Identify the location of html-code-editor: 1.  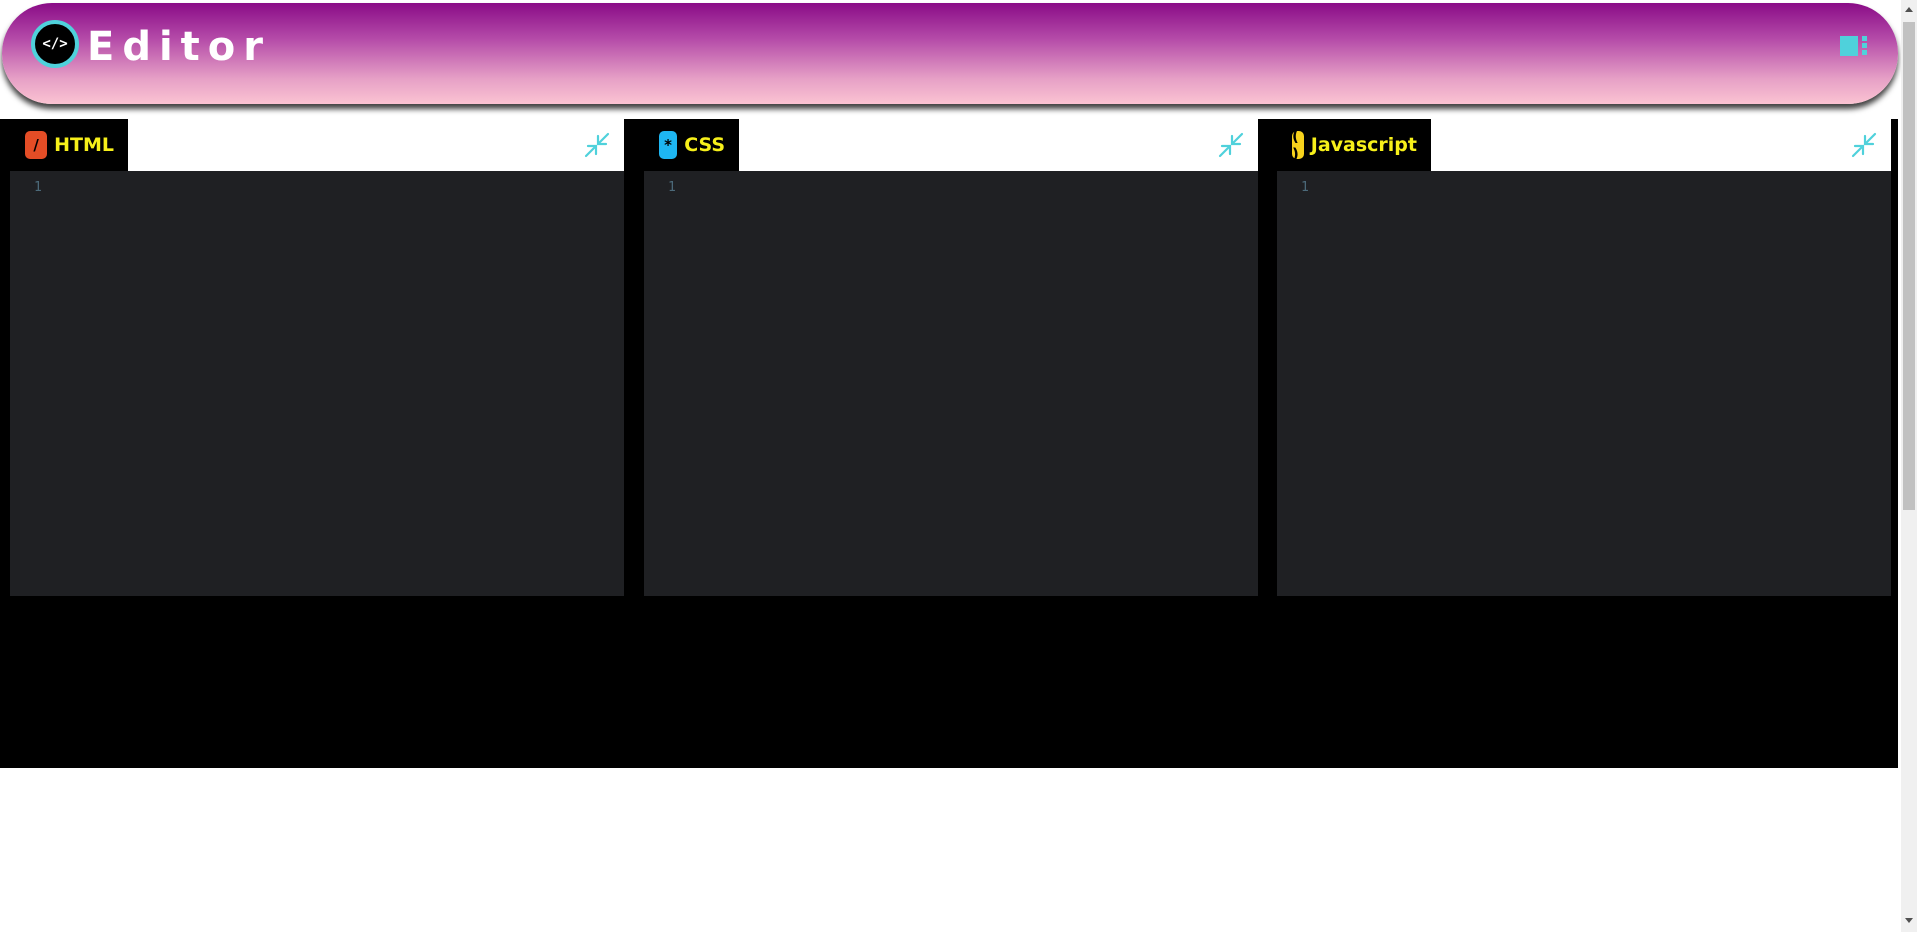
(317, 383).